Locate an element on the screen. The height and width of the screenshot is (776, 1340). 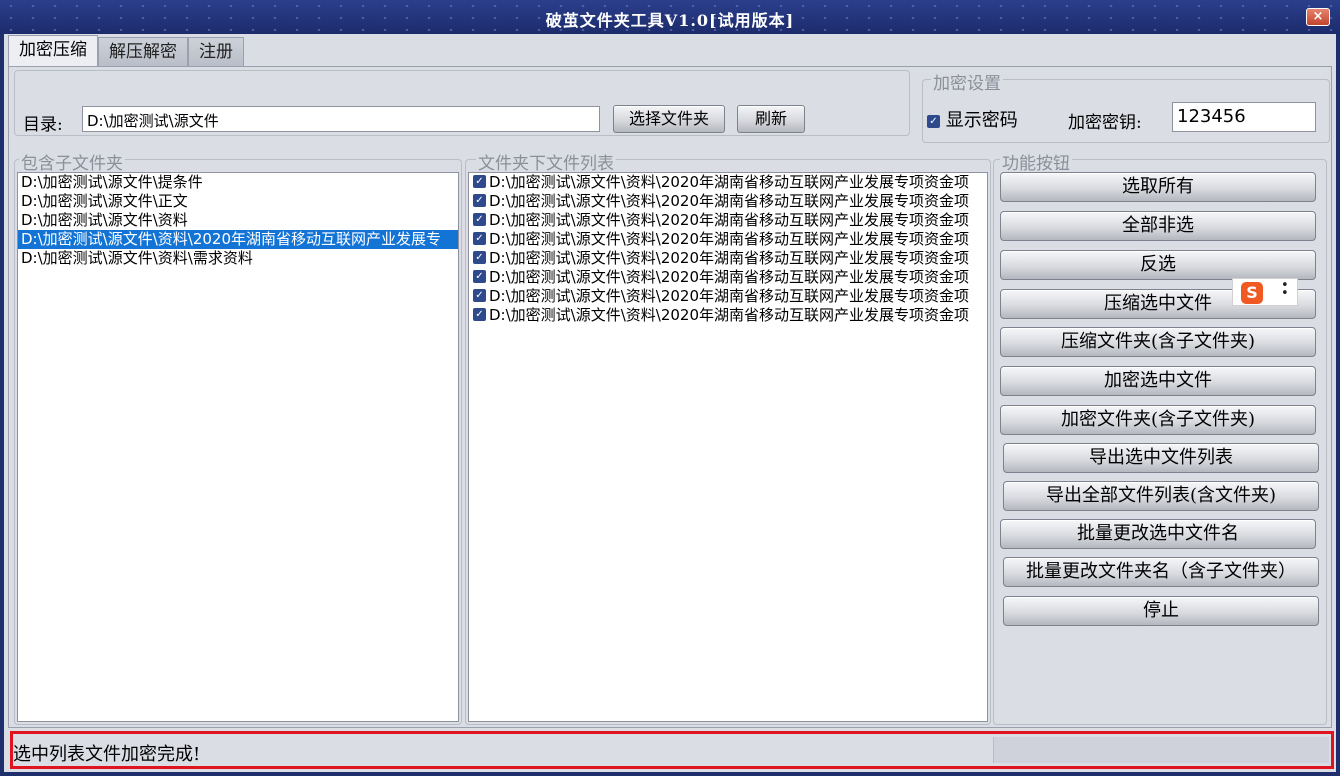
more-icon: • • is located at coordinates (1285, 289).